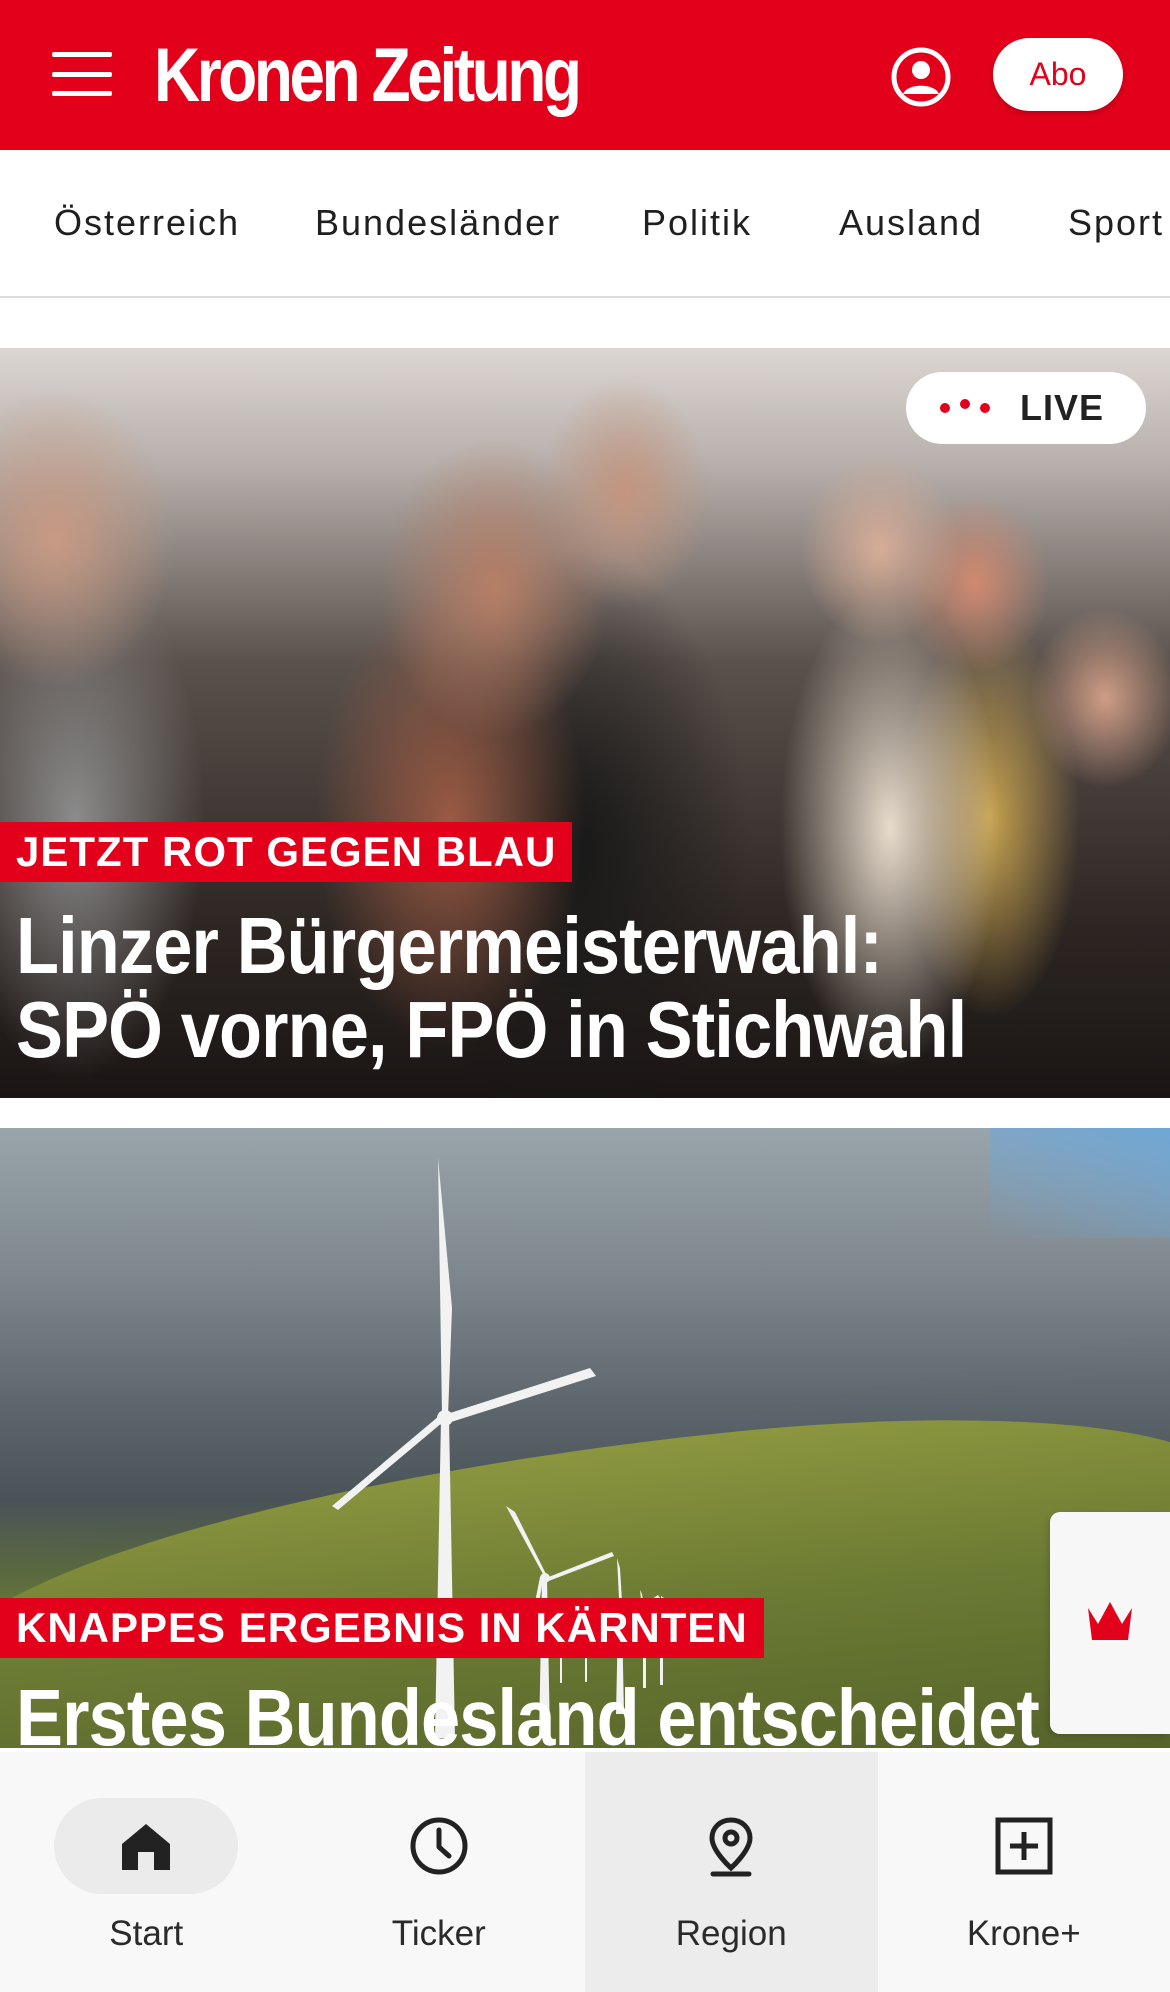 The image size is (1170, 1992). I want to click on category-bundeslaender: Bundesländer, so click(438, 223).